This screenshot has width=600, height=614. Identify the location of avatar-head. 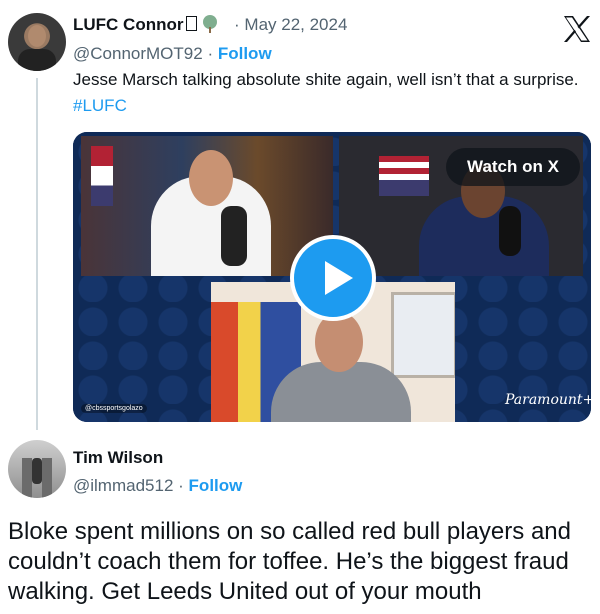
(37, 36).